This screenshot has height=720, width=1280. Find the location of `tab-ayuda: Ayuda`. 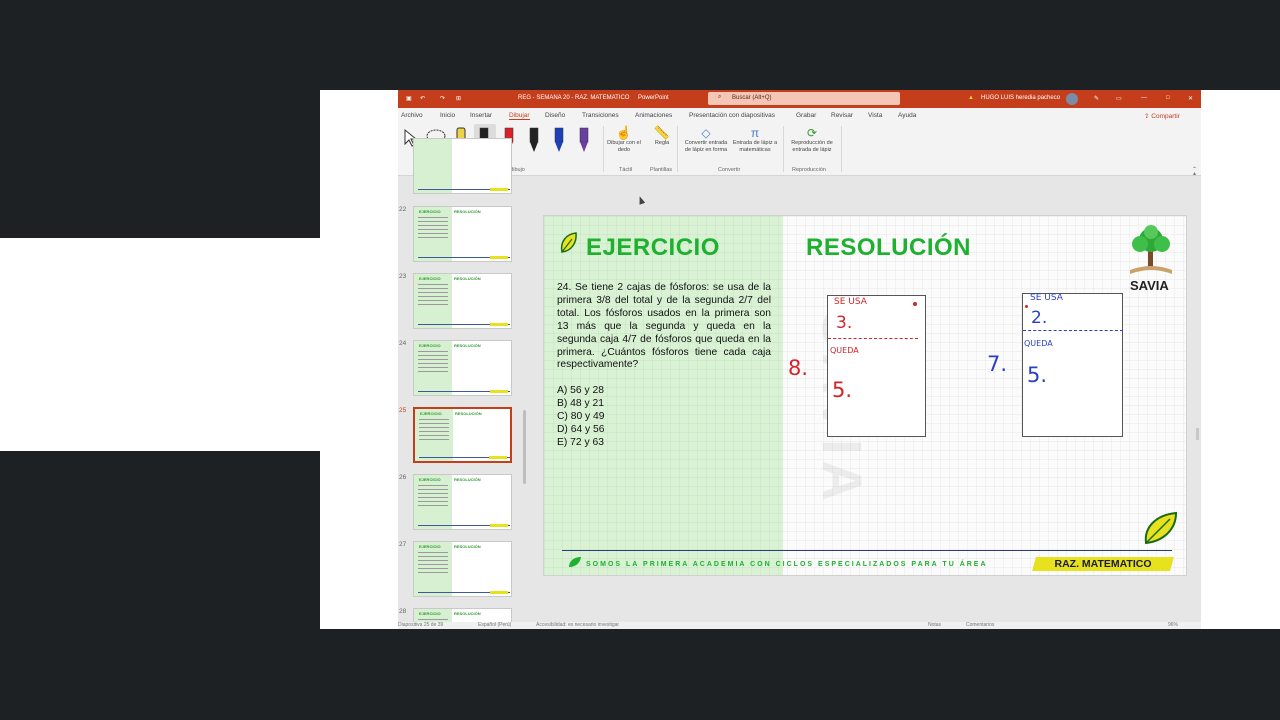

tab-ayuda: Ayuda is located at coordinates (907, 115).